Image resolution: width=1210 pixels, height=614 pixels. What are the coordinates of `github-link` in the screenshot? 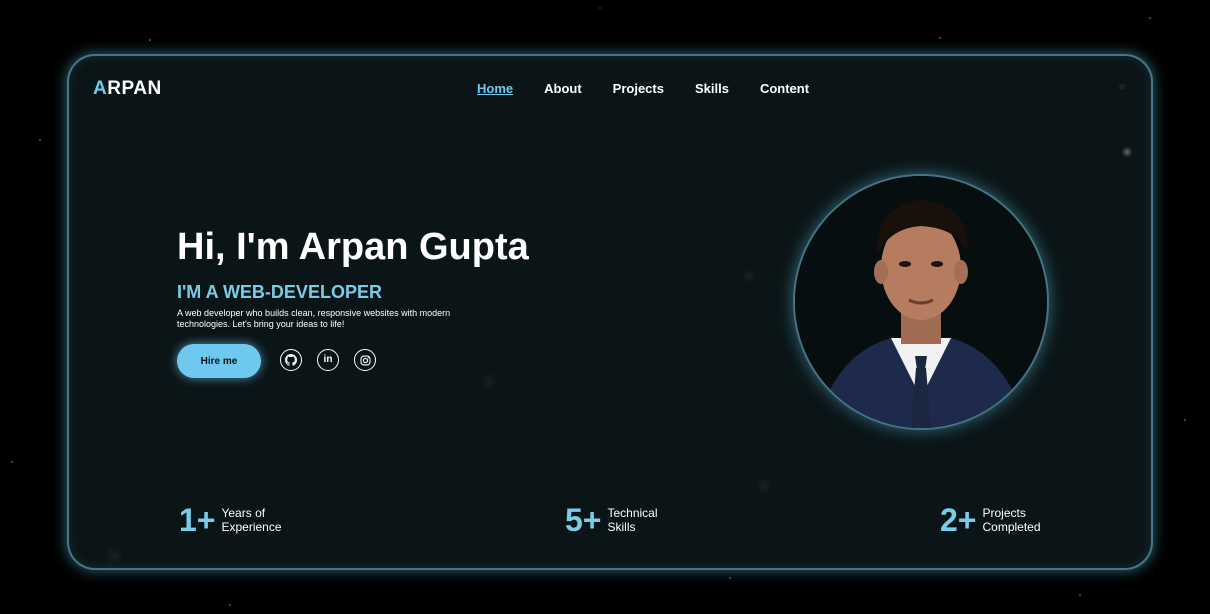 It's located at (291, 360).